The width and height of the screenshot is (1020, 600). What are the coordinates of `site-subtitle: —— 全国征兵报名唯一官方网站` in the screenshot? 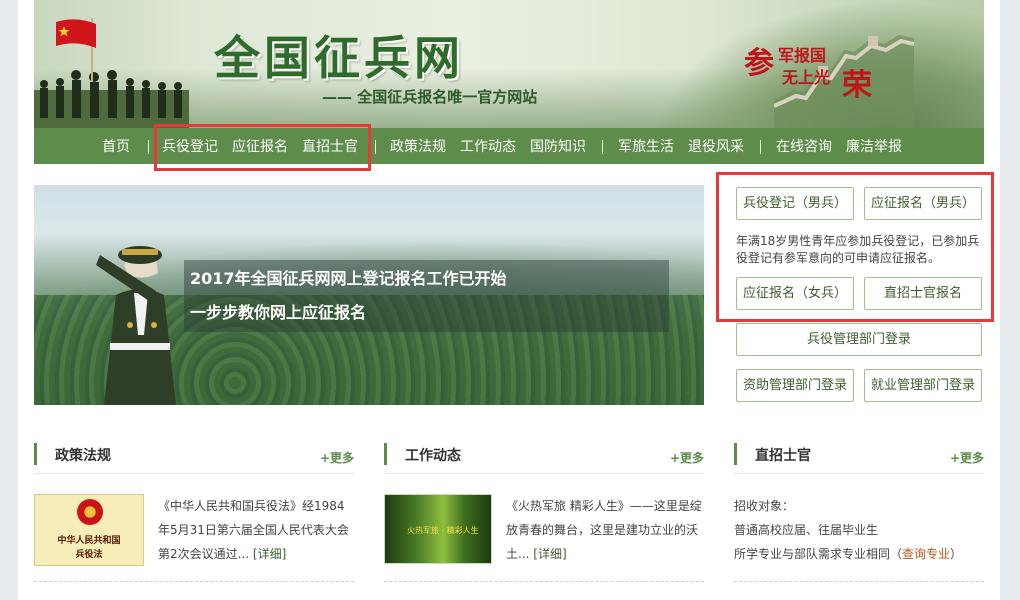 It's located at (430, 97).